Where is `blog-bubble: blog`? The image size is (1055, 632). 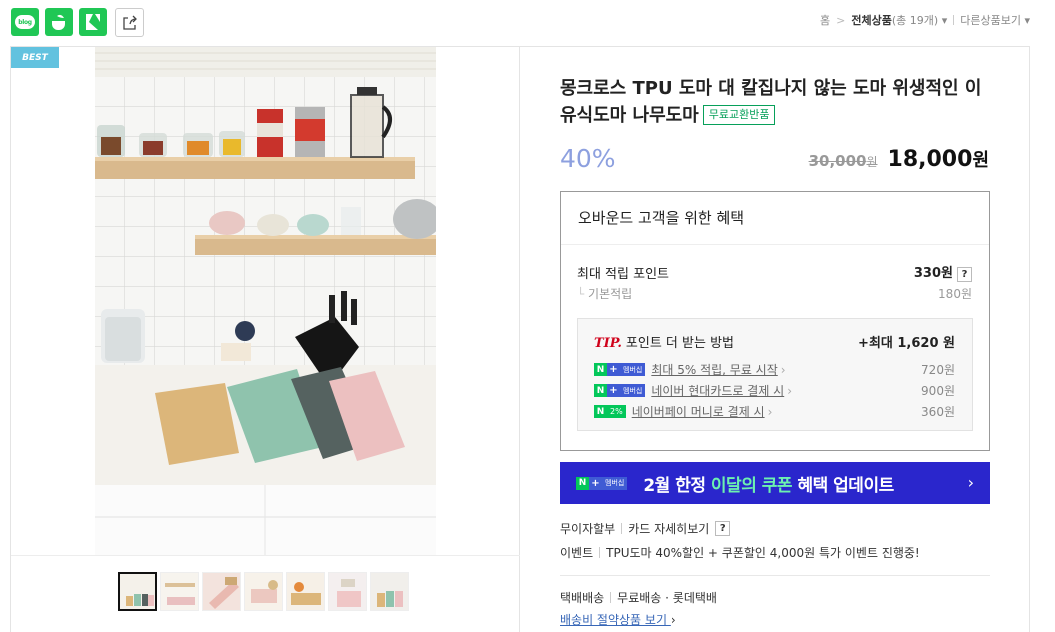
blog-bubble: blog is located at coordinates (25, 22).